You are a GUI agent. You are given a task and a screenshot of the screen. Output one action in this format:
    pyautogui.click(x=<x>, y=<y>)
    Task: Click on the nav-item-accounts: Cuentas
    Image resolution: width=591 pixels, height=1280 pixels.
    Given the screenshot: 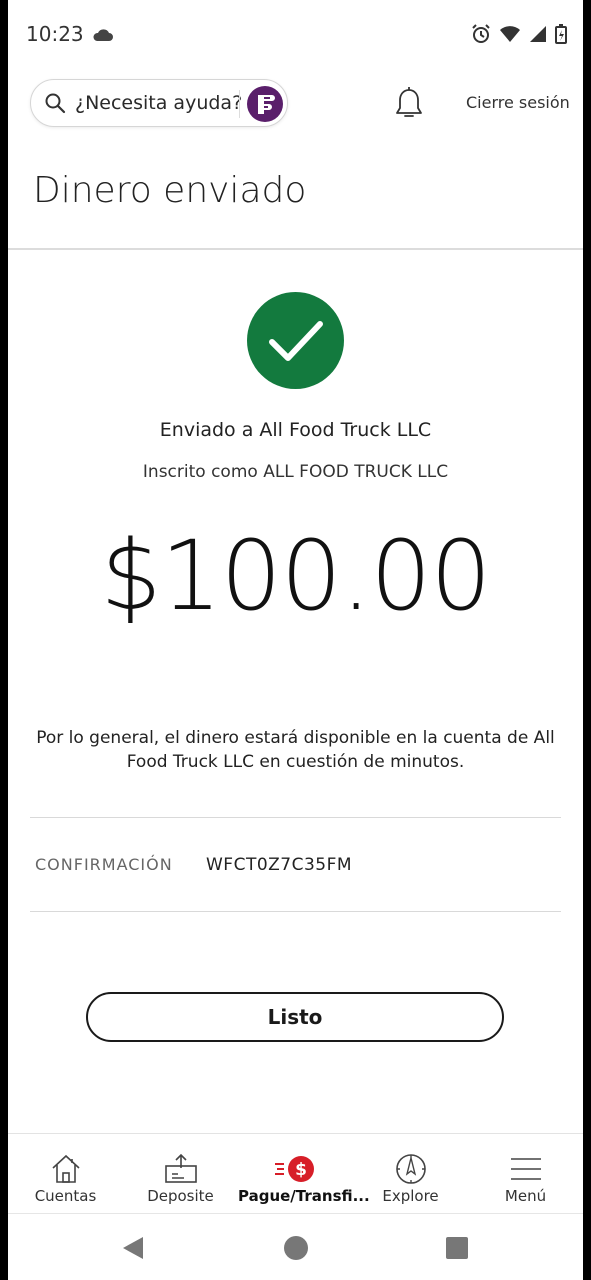 What is the action you would take?
    pyautogui.click(x=65, y=1174)
    